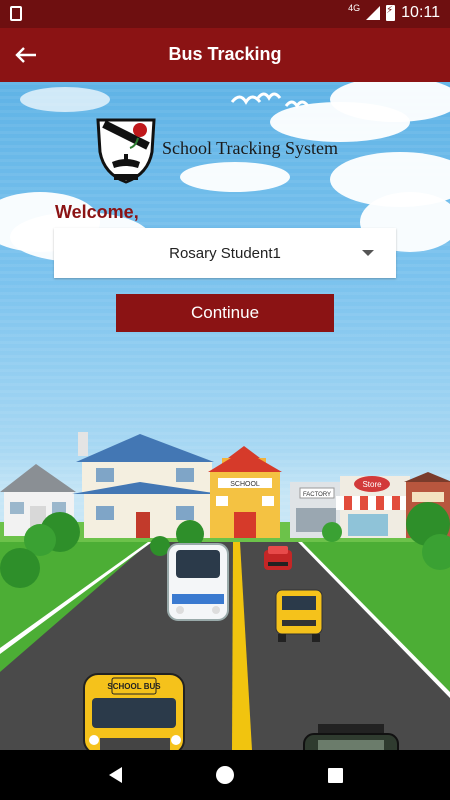  What do you see at coordinates (16, 13) in the screenshot?
I see `sd-card-icon` at bounding box center [16, 13].